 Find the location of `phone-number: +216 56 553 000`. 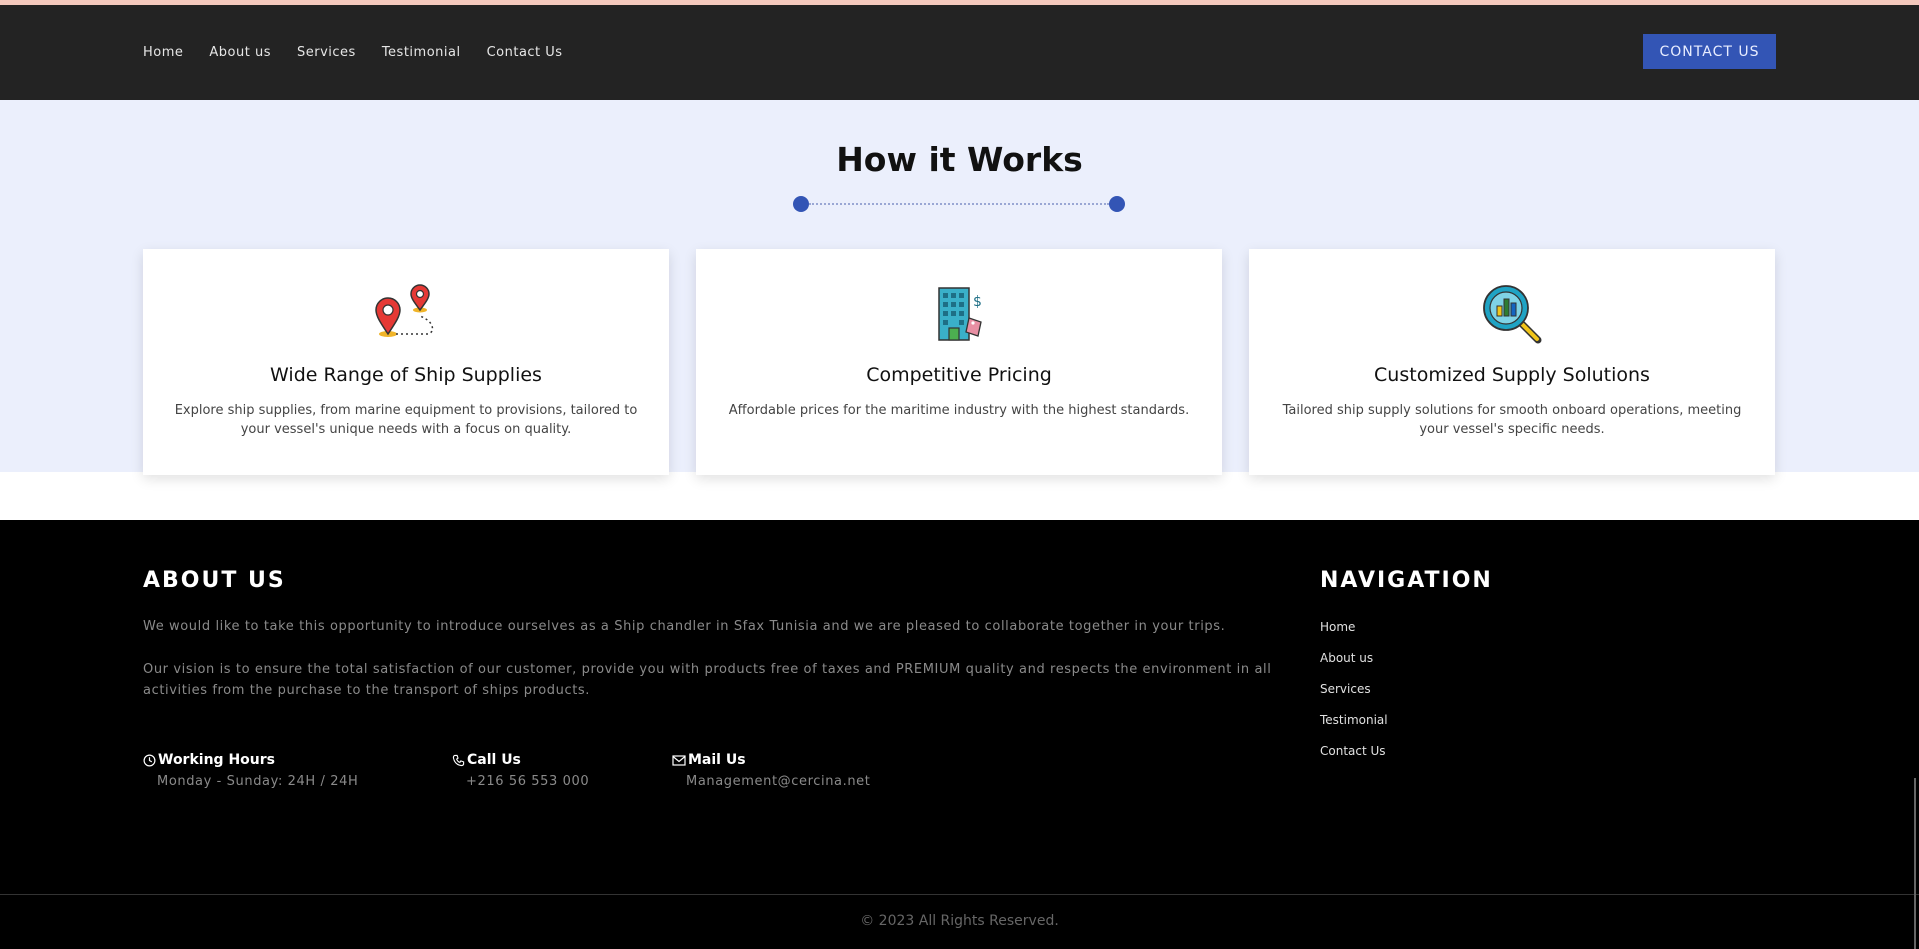

phone-number: +216 56 553 000 is located at coordinates (527, 781).